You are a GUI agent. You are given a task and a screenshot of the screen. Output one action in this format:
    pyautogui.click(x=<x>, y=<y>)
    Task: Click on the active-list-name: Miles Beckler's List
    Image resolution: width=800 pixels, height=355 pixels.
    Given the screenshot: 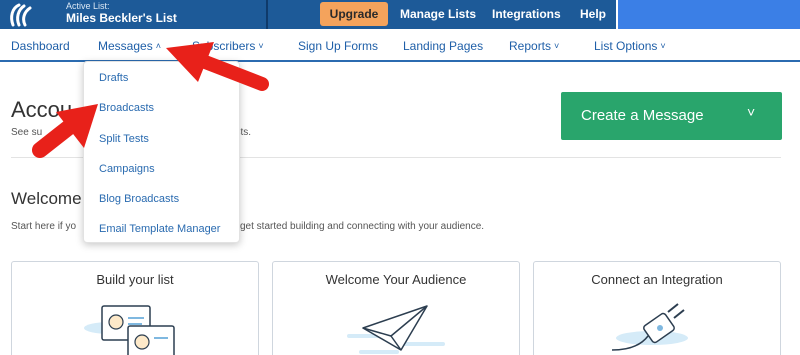 What is the action you would take?
    pyautogui.click(x=121, y=18)
    